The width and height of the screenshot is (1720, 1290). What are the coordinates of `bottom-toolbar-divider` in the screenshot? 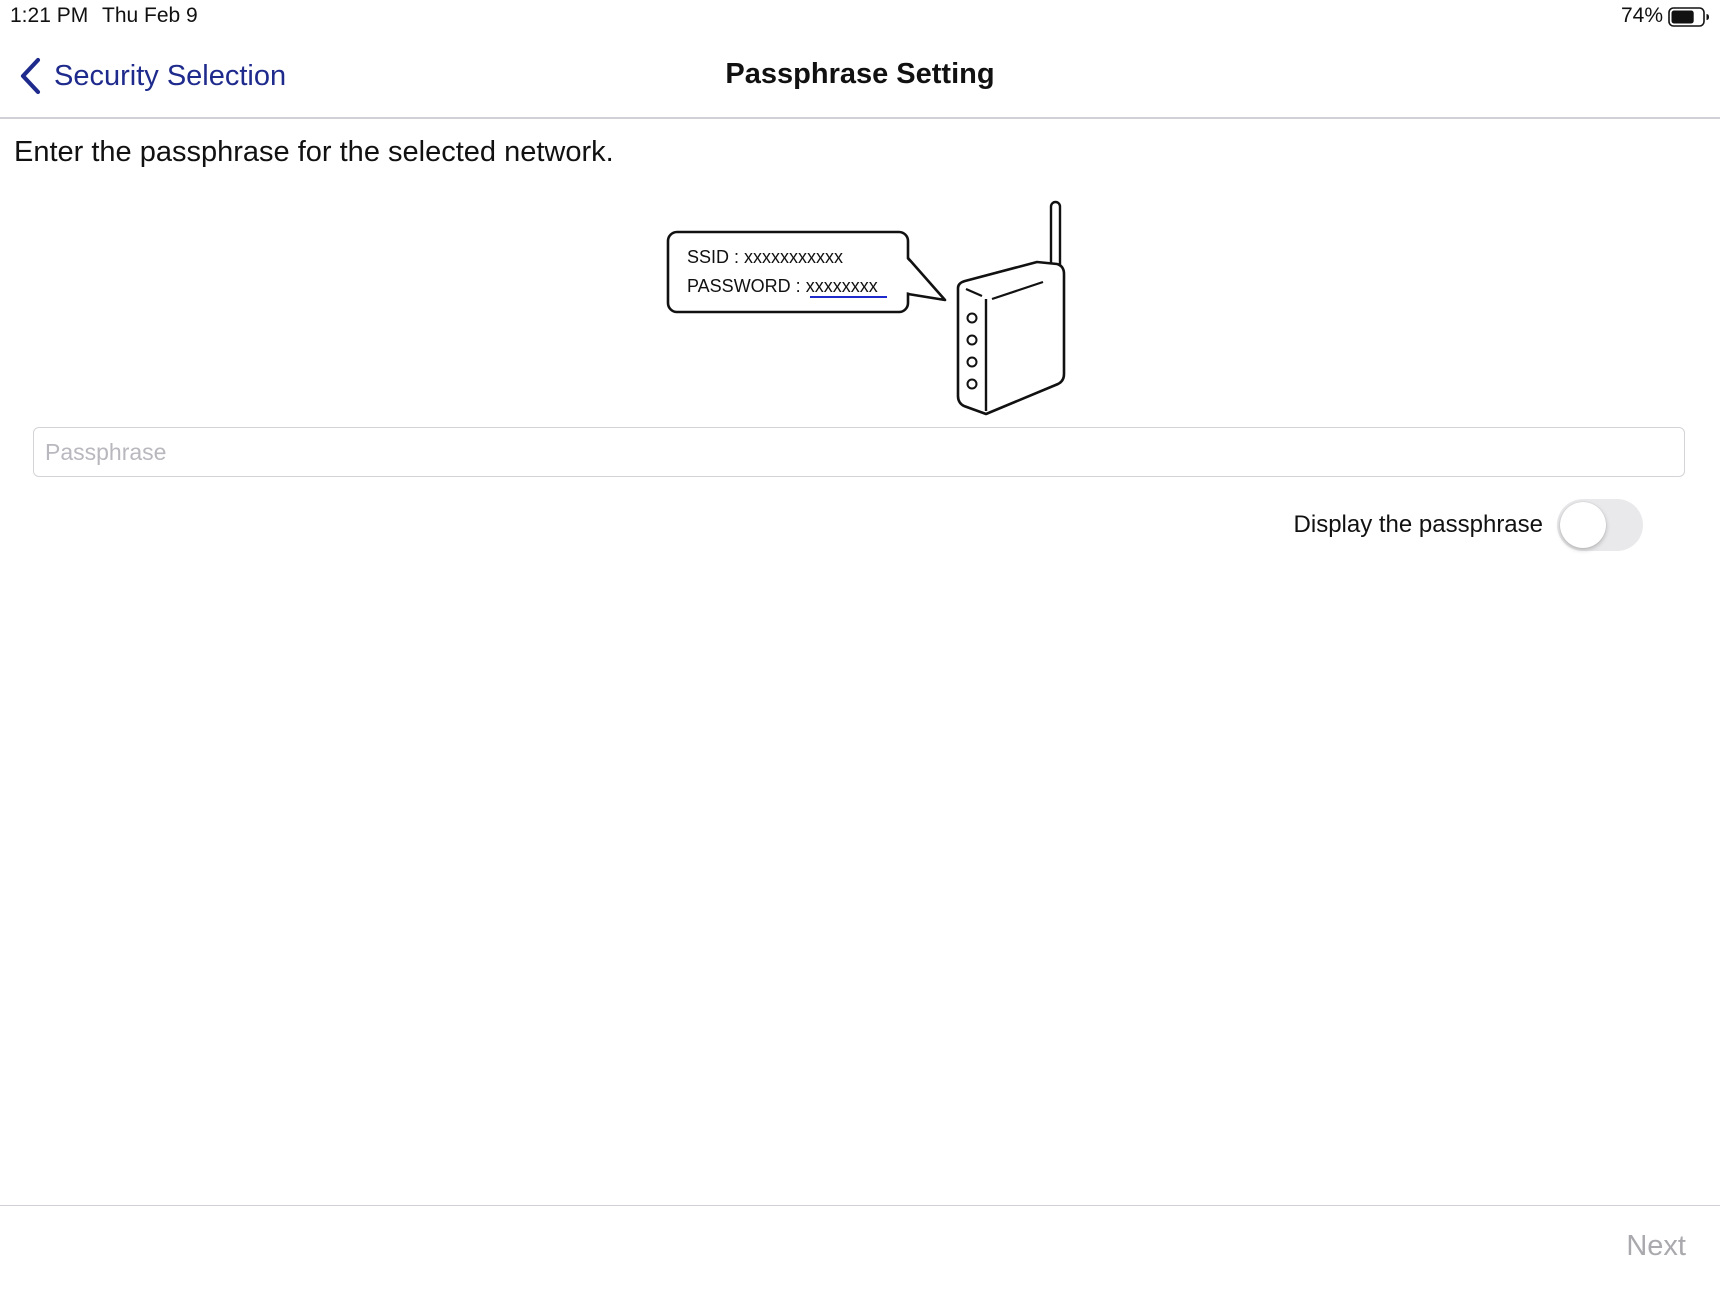 It's located at (860, 1205).